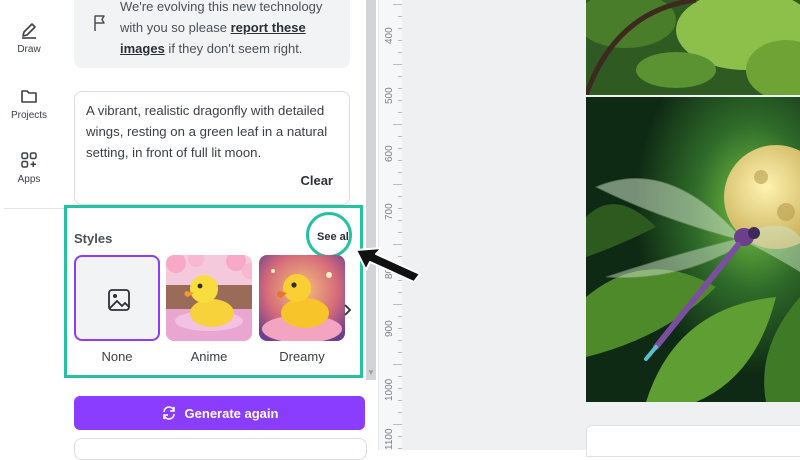  Describe the element at coordinates (209, 356) in the screenshot. I see `style-label-anime: Anime` at that location.